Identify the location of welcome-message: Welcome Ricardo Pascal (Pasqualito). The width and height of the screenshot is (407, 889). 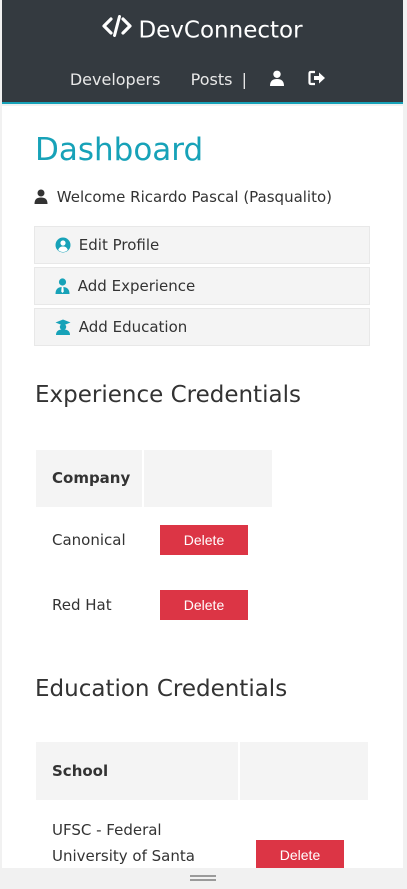
(183, 197).